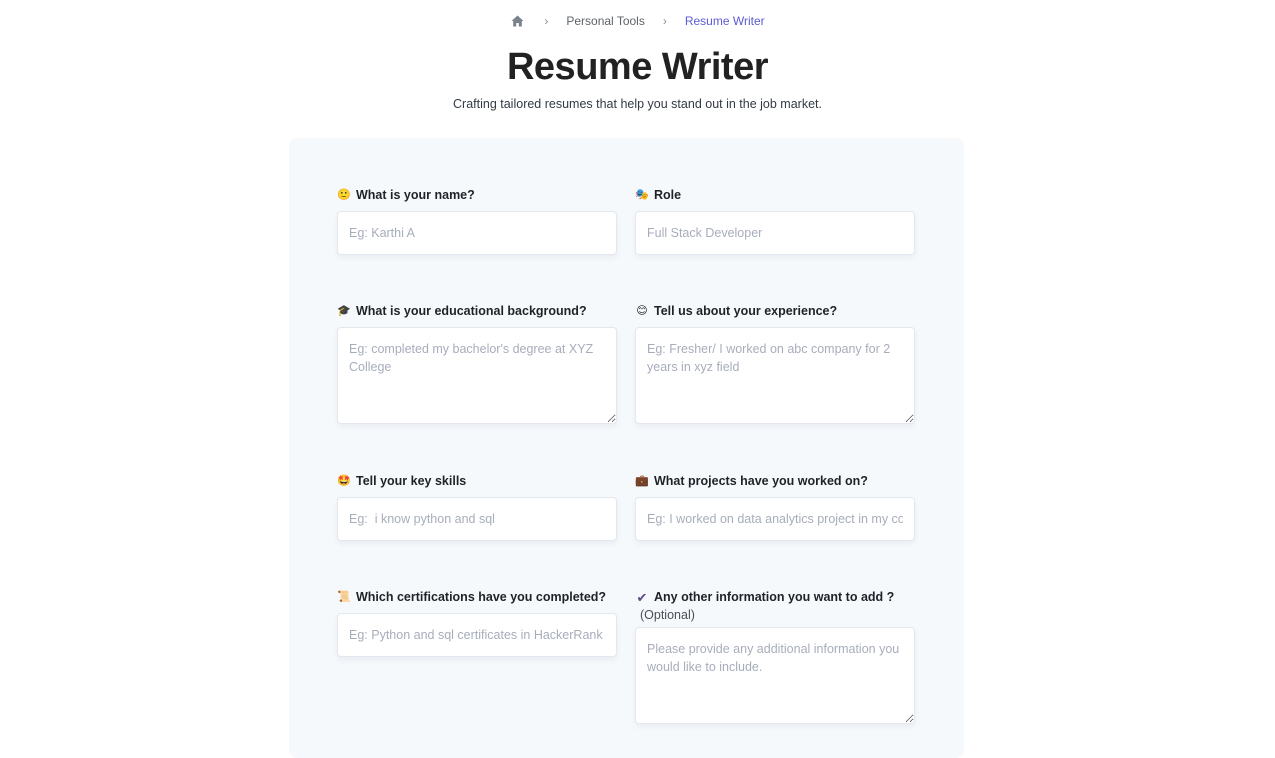 Image resolution: width=1275 pixels, height=758 pixels. I want to click on role-field-group: 🎭 Role, so click(775, 221).